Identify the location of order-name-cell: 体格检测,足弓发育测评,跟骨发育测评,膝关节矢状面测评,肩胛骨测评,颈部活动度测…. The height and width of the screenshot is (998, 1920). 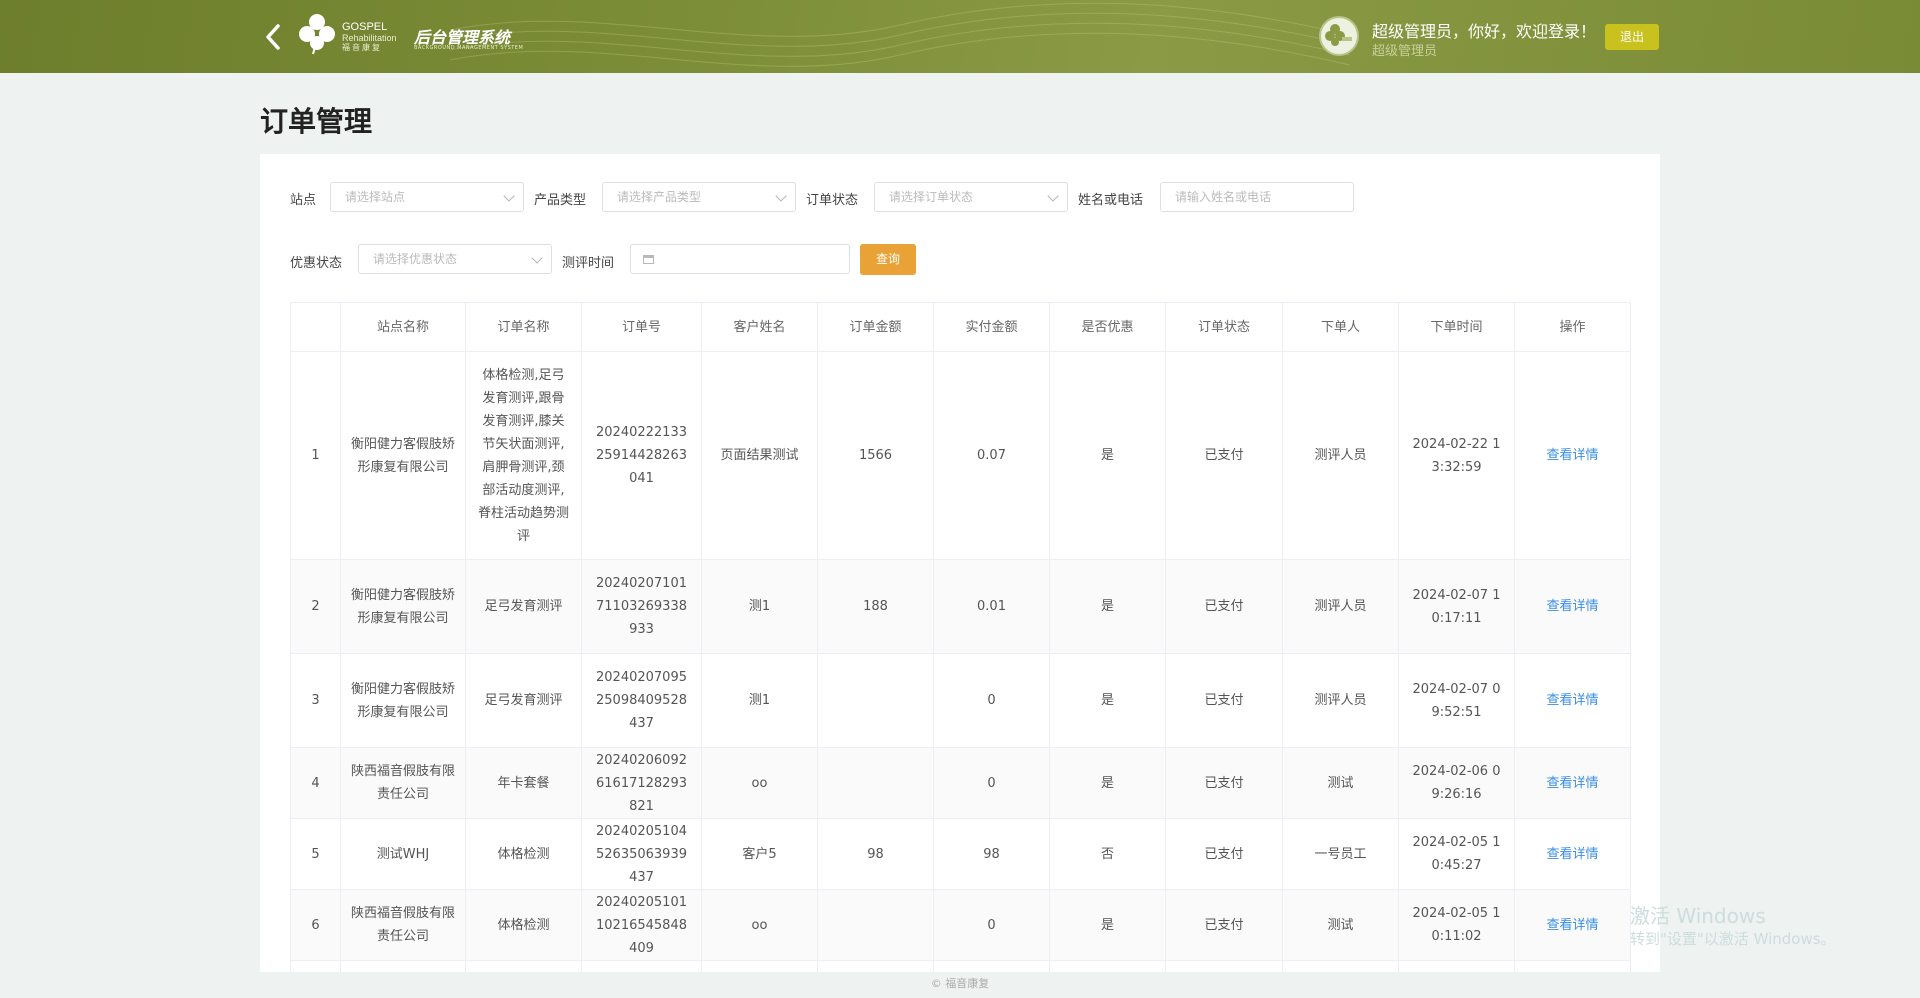
(523, 455).